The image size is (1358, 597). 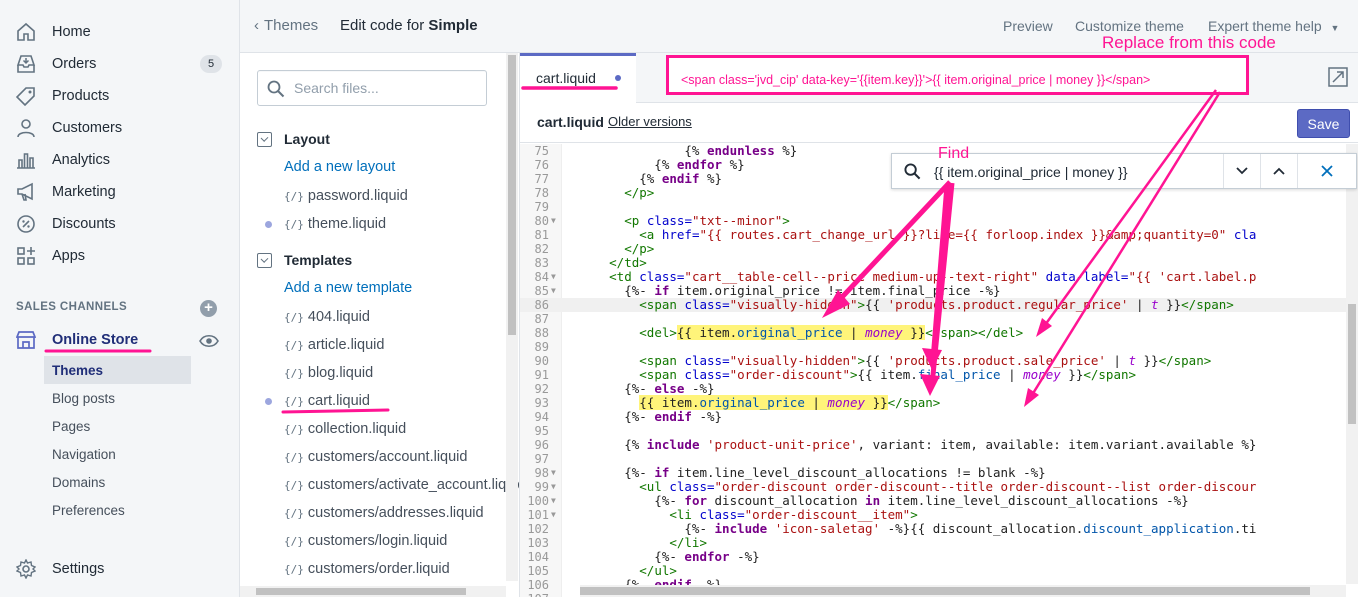 I want to click on file-item: {/} 404.liquid, so click(x=327, y=317).